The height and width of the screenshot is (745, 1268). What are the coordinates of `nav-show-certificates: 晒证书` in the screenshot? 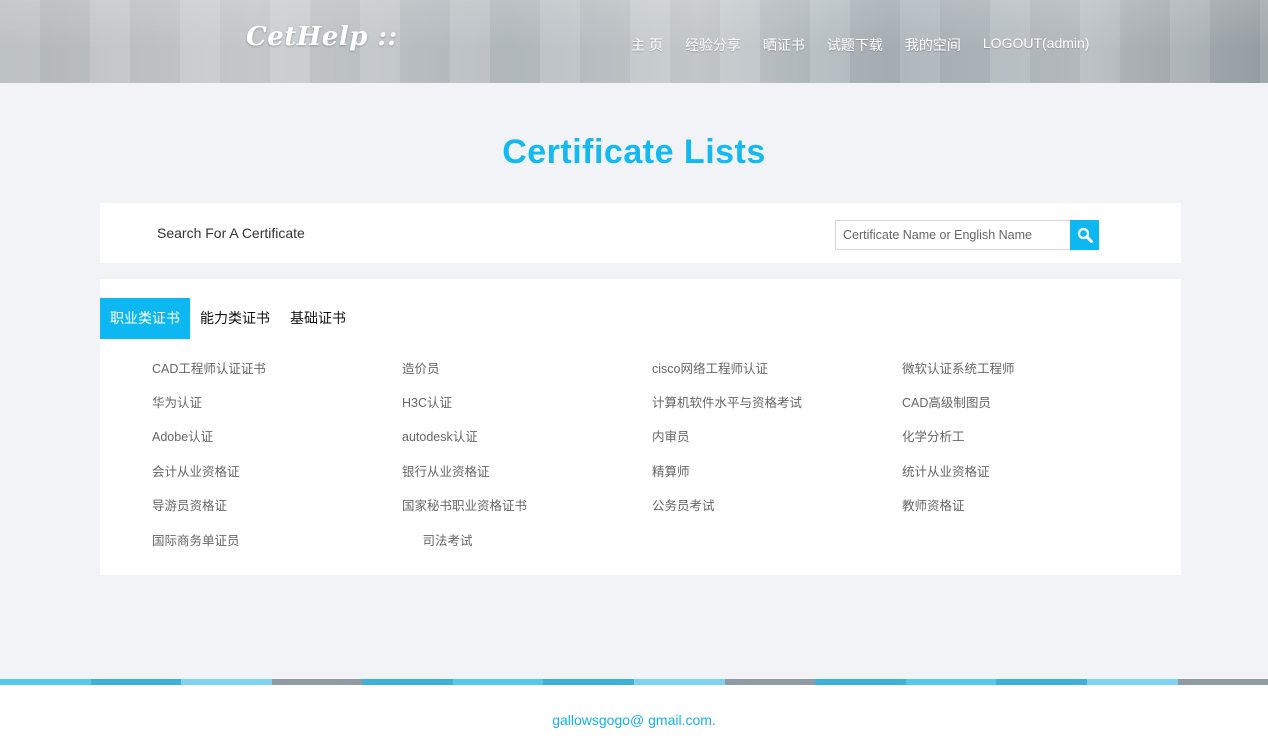 It's located at (784, 45).